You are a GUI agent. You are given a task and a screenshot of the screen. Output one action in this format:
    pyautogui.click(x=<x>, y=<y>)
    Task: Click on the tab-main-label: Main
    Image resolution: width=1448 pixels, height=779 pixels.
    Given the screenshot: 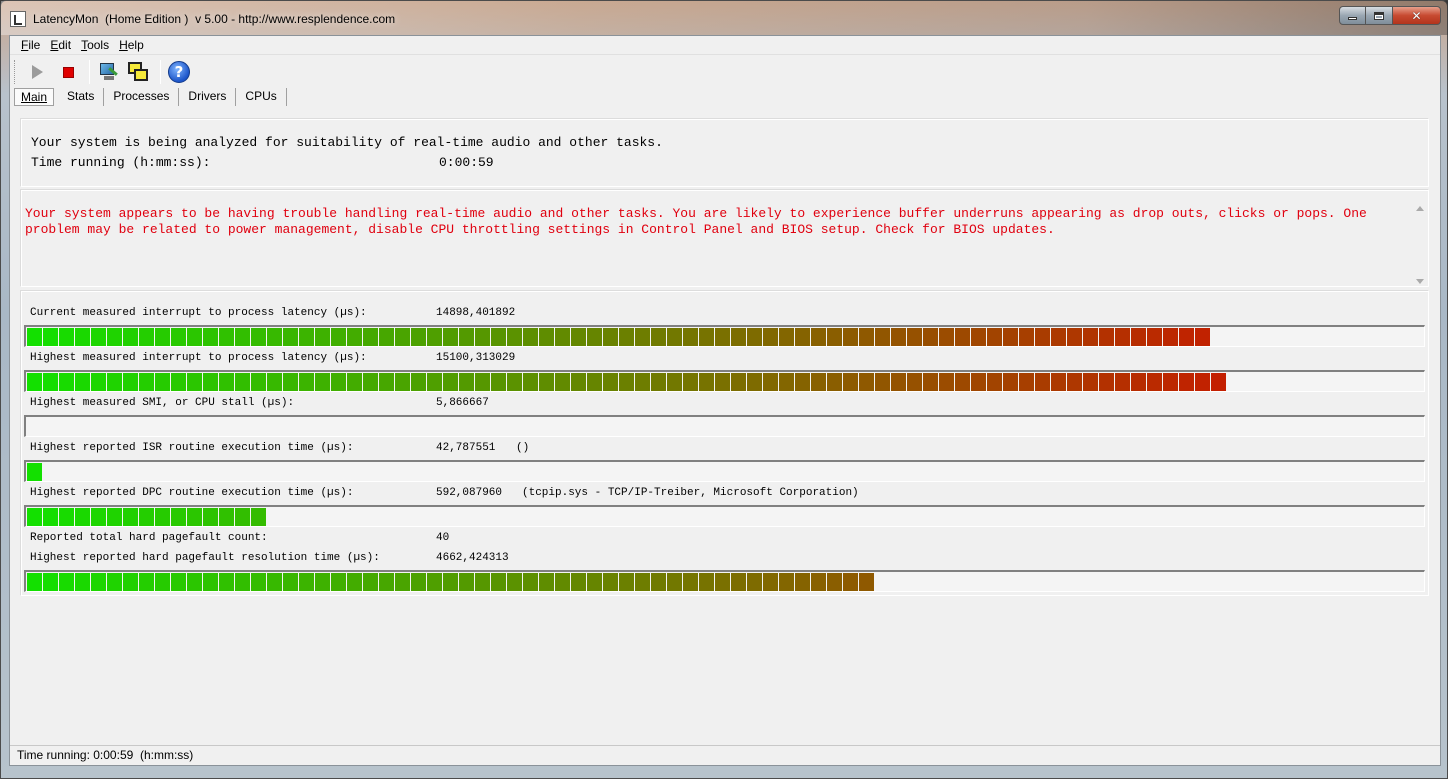 What is the action you would take?
    pyautogui.click(x=34, y=97)
    